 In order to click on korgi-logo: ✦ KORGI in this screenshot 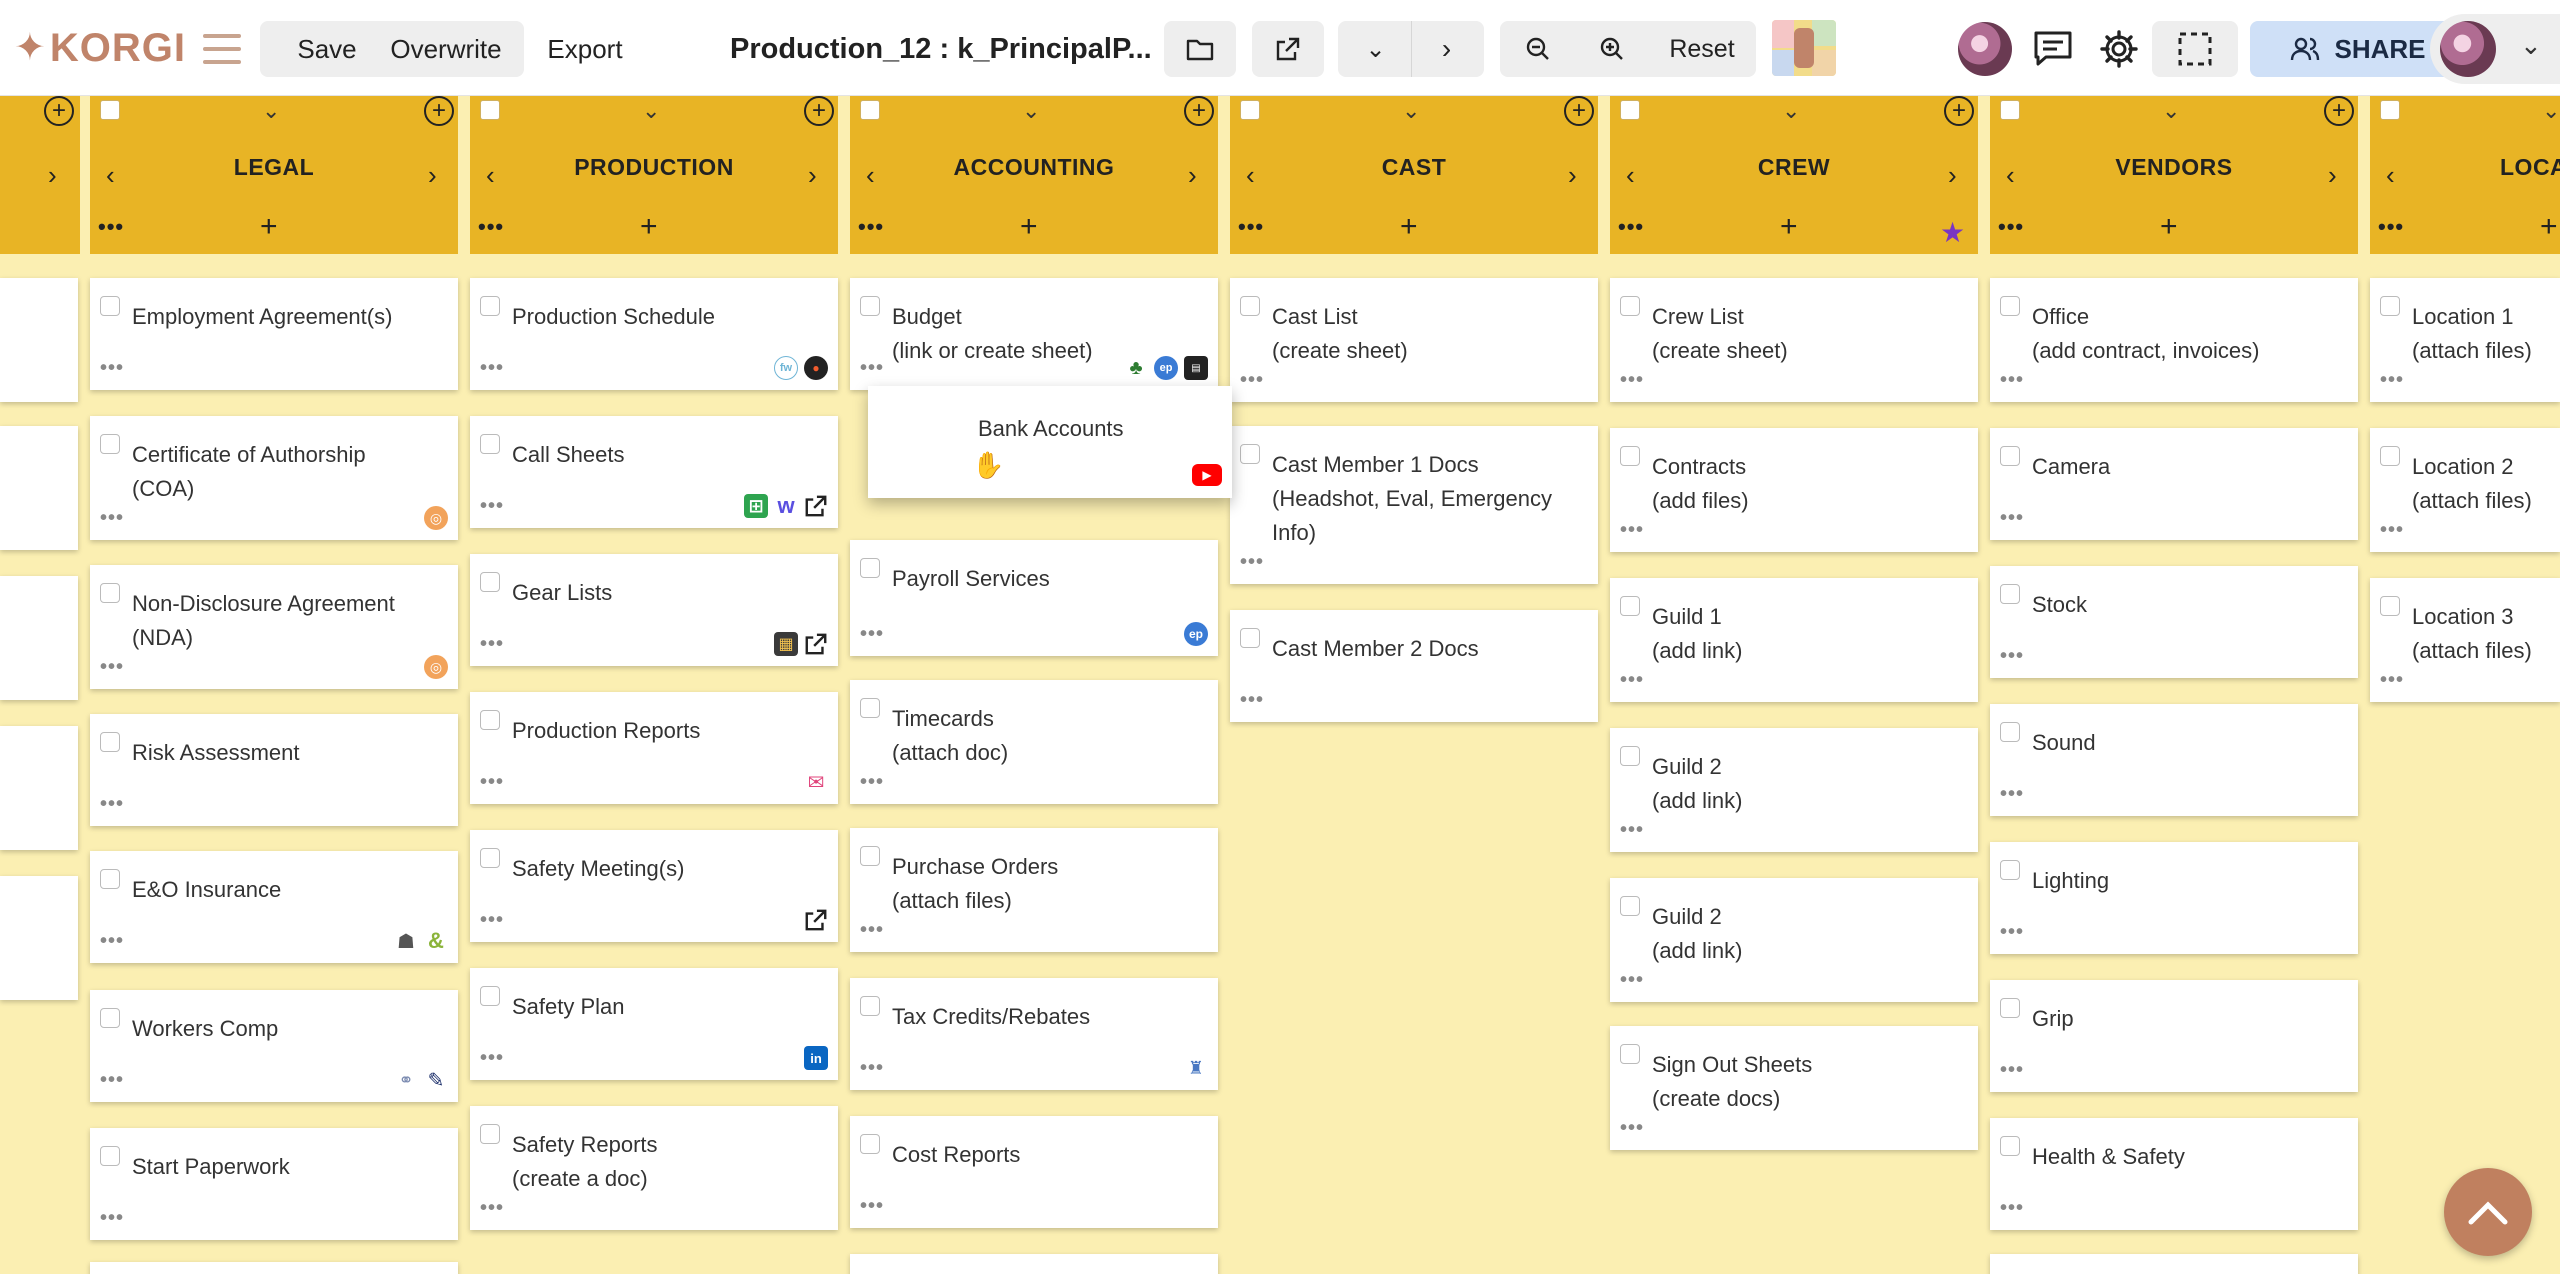, I will do `click(100, 48)`.